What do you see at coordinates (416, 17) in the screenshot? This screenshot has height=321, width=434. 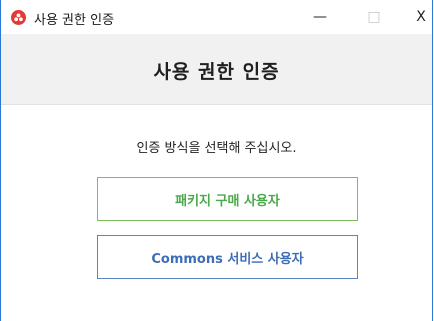 I see `close-button: X` at bounding box center [416, 17].